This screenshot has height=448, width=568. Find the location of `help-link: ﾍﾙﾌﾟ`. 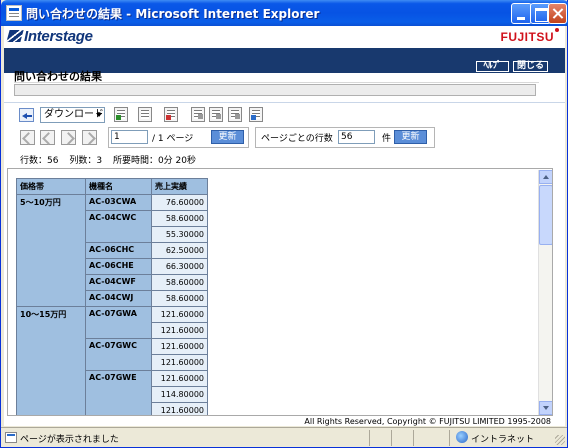

help-link: ﾍﾙﾌﾟ is located at coordinates (492, 66).